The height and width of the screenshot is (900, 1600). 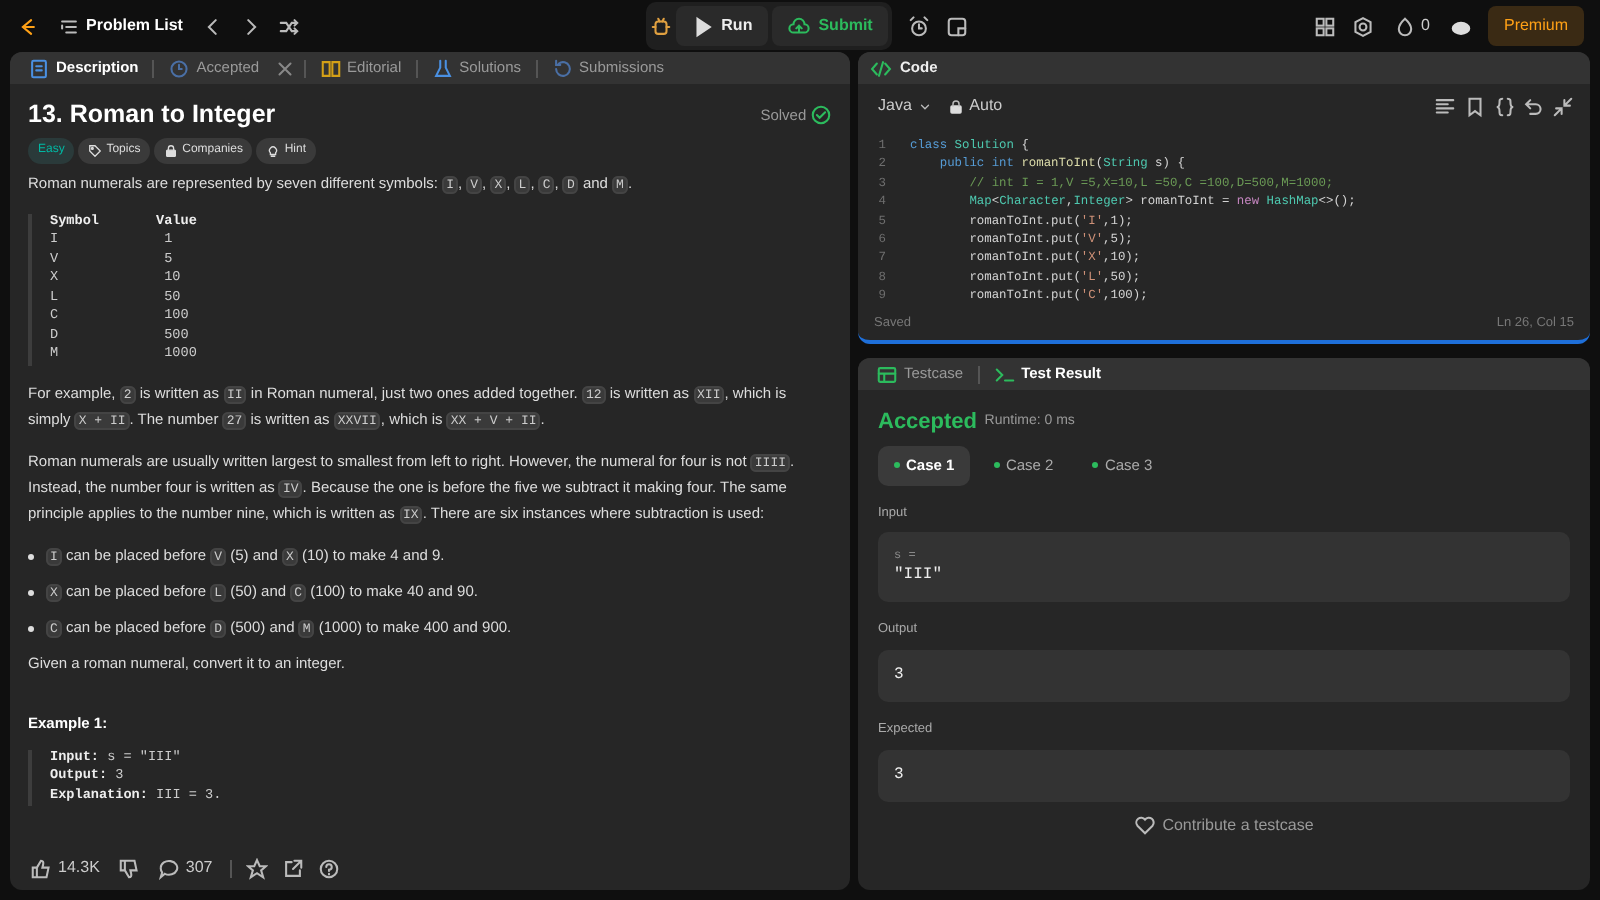 What do you see at coordinates (562, 68) in the screenshot?
I see `history-icon` at bounding box center [562, 68].